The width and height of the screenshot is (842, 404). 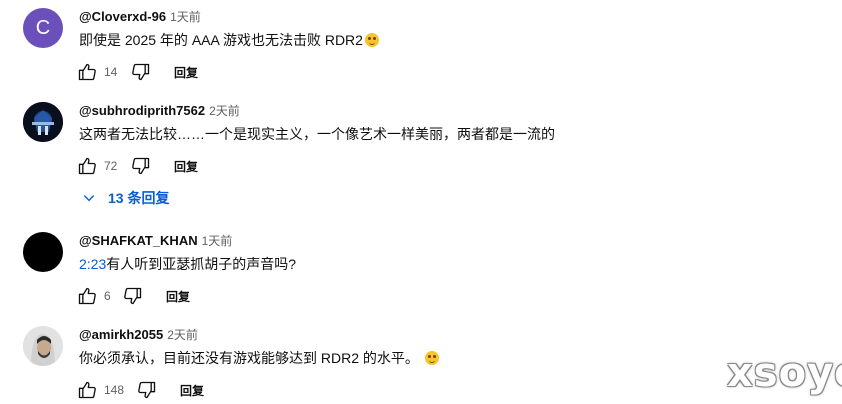 What do you see at coordinates (89, 198) in the screenshot?
I see `chevron-down-icon` at bounding box center [89, 198].